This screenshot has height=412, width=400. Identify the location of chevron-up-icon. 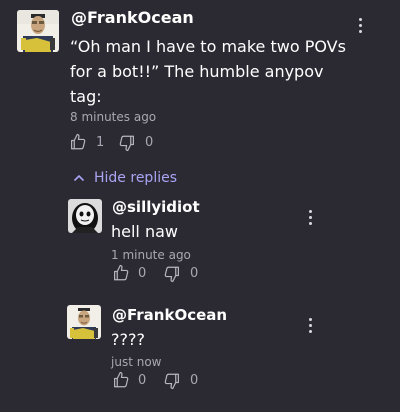
(79, 178).